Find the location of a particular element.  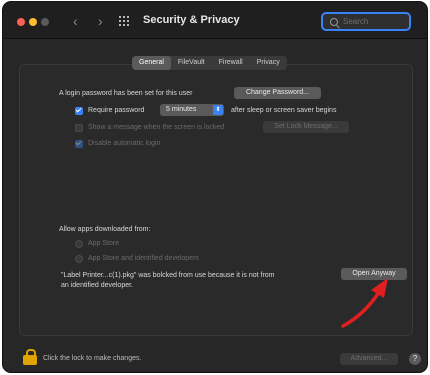

show-message-label: Show a message when the screen is locked is located at coordinates (156, 127).